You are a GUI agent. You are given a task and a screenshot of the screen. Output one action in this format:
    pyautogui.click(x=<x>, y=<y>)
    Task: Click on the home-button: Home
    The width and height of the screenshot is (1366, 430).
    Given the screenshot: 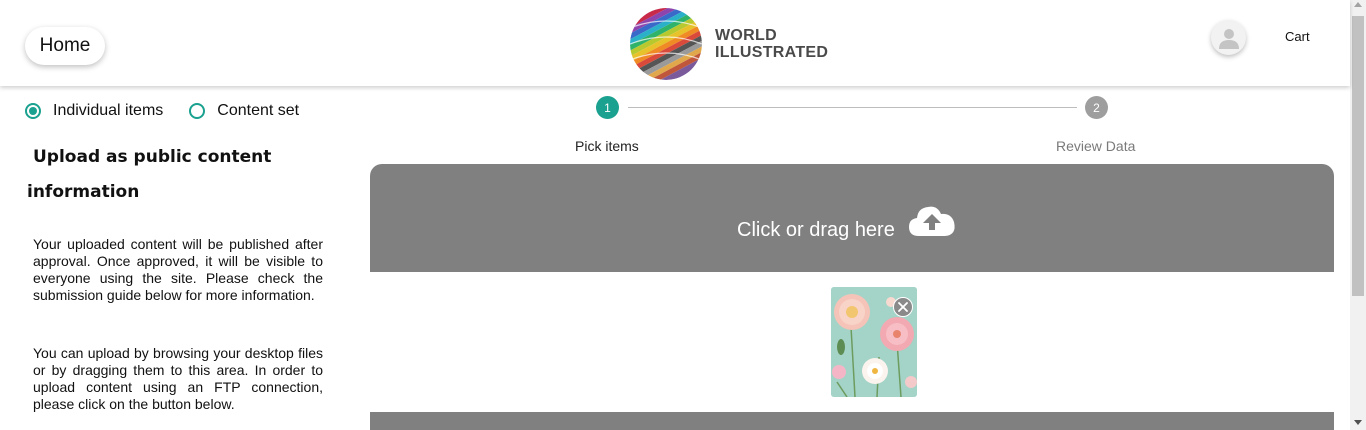 What is the action you would take?
    pyautogui.click(x=65, y=46)
    